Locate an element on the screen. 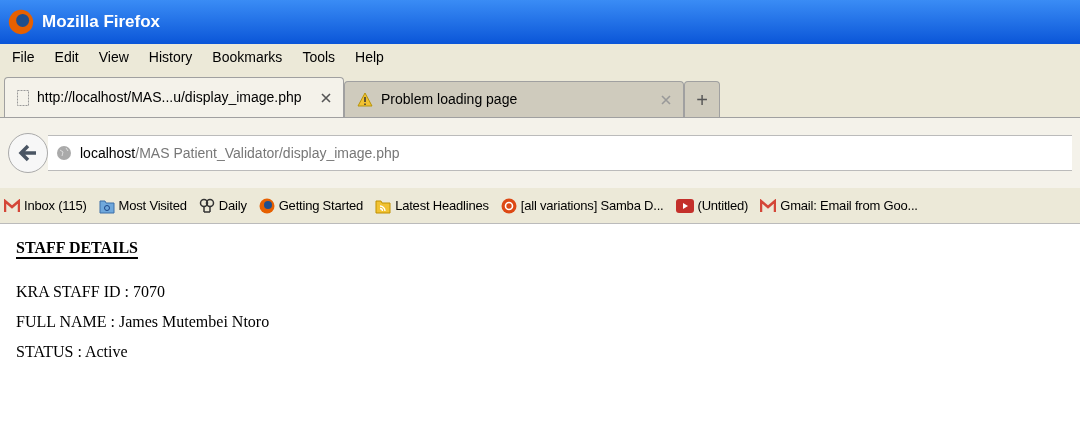  tab-title: Problem loading page is located at coordinates (450, 99).